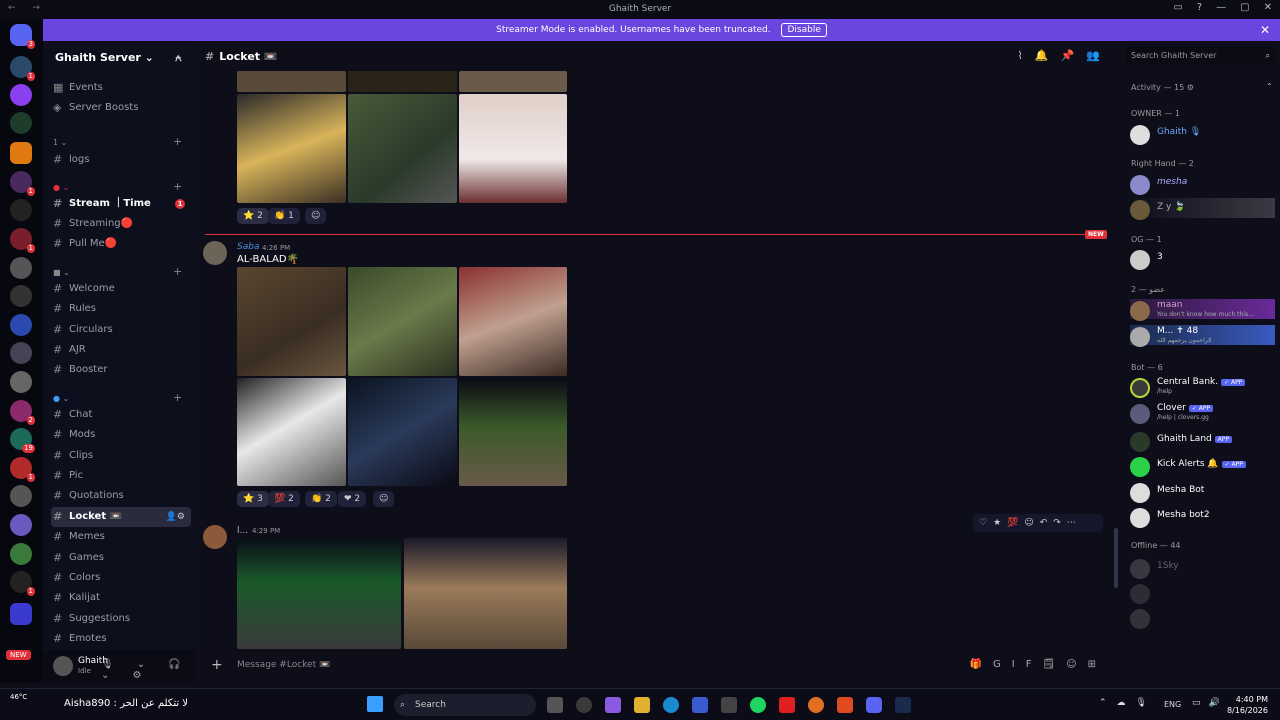  Describe the element at coordinates (321, 499) in the screenshot. I see `reaction: 👏 2` at that location.